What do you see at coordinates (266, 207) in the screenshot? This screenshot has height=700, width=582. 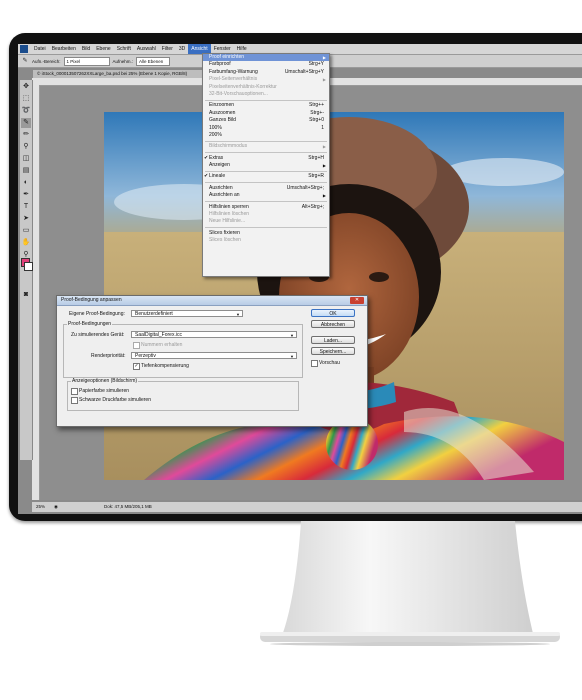 I see `view-menu-item: Hilfslinien sperren Alt+Strg+;` at bounding box center [266, 207].